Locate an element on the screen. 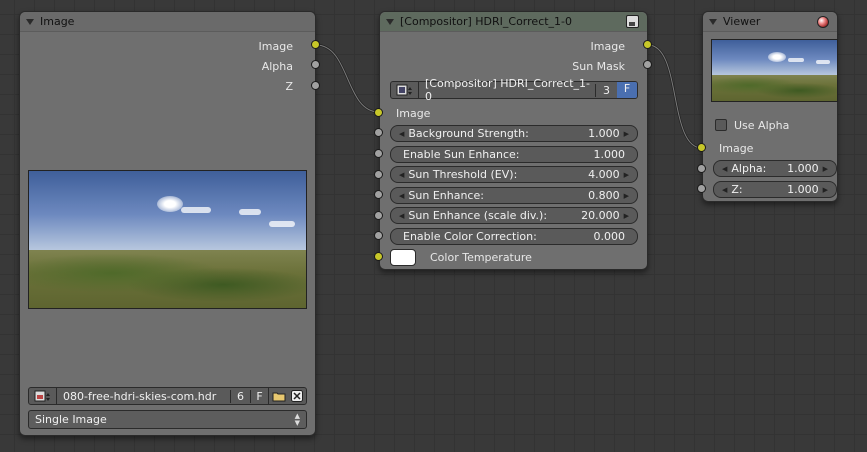 This screenshot has height=452, width=867. image-source-value: Single Image is located at coordinates (71, 419).